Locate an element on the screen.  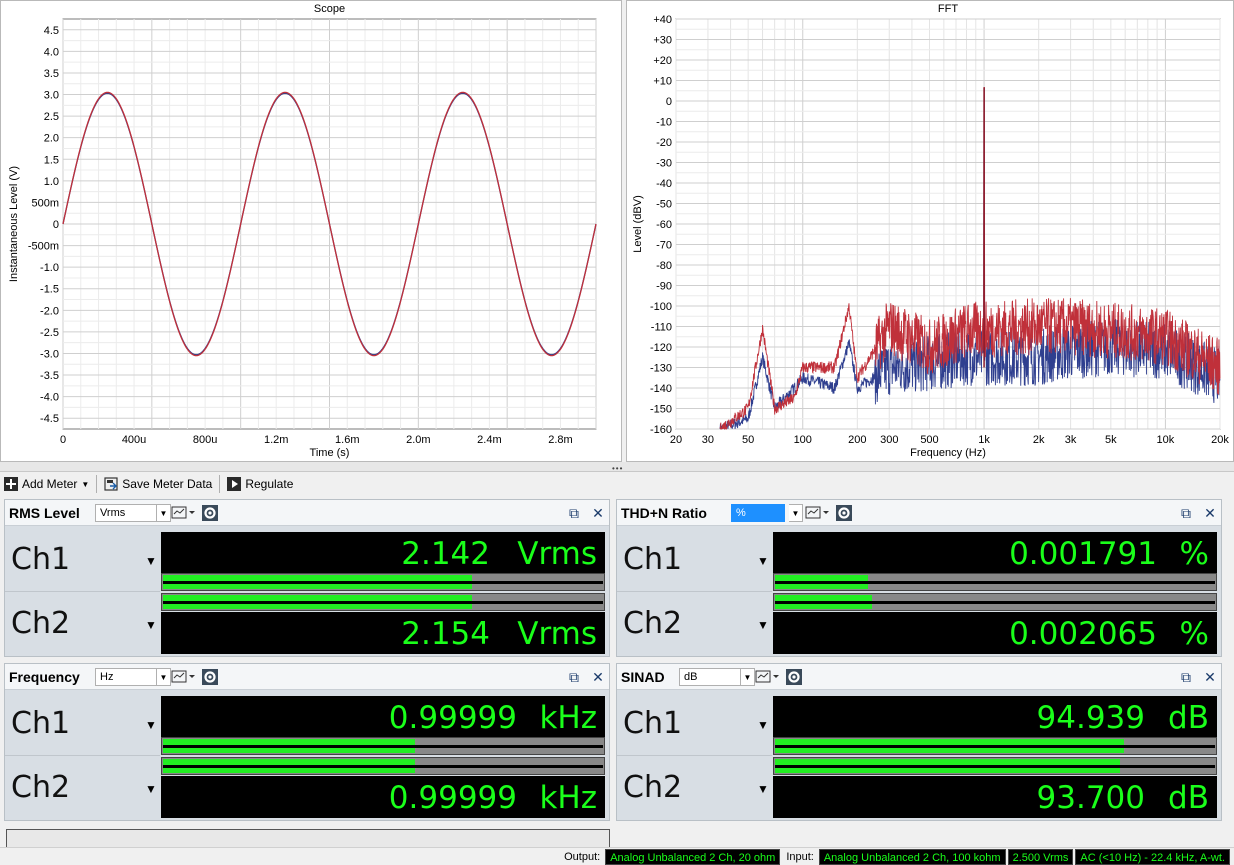
regulate-label: Regulate is located at coordinates (269, 484).